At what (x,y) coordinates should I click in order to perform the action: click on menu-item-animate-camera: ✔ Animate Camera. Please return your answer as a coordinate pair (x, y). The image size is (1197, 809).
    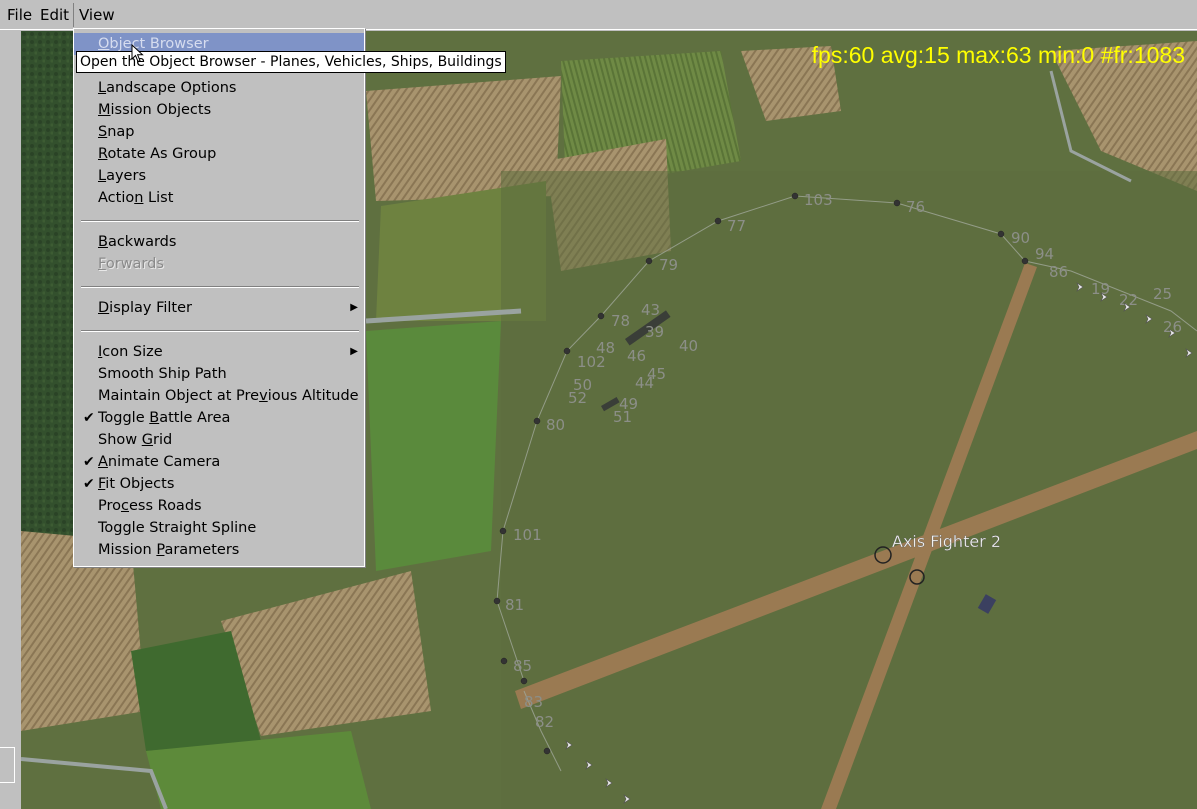
    Looking at the image, I should click on (219, 462).